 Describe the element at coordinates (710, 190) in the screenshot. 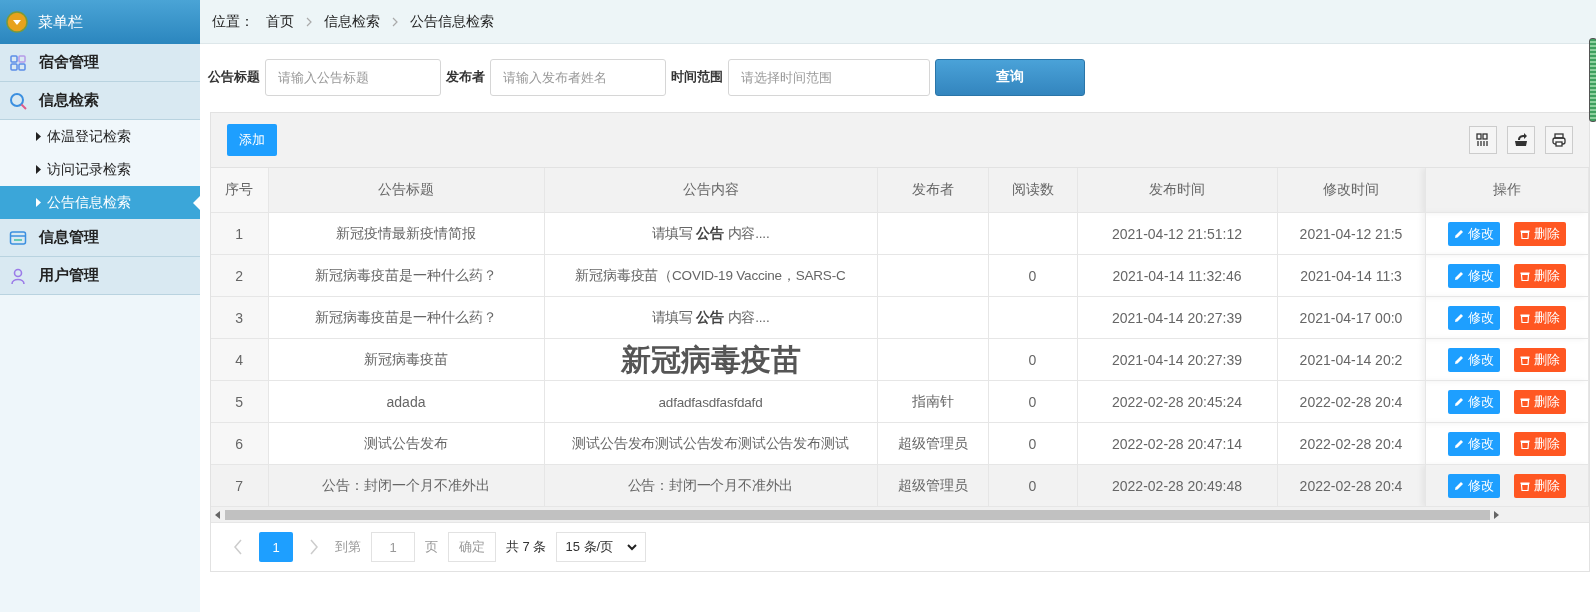

I see `column-header: 公告内容` at that location.